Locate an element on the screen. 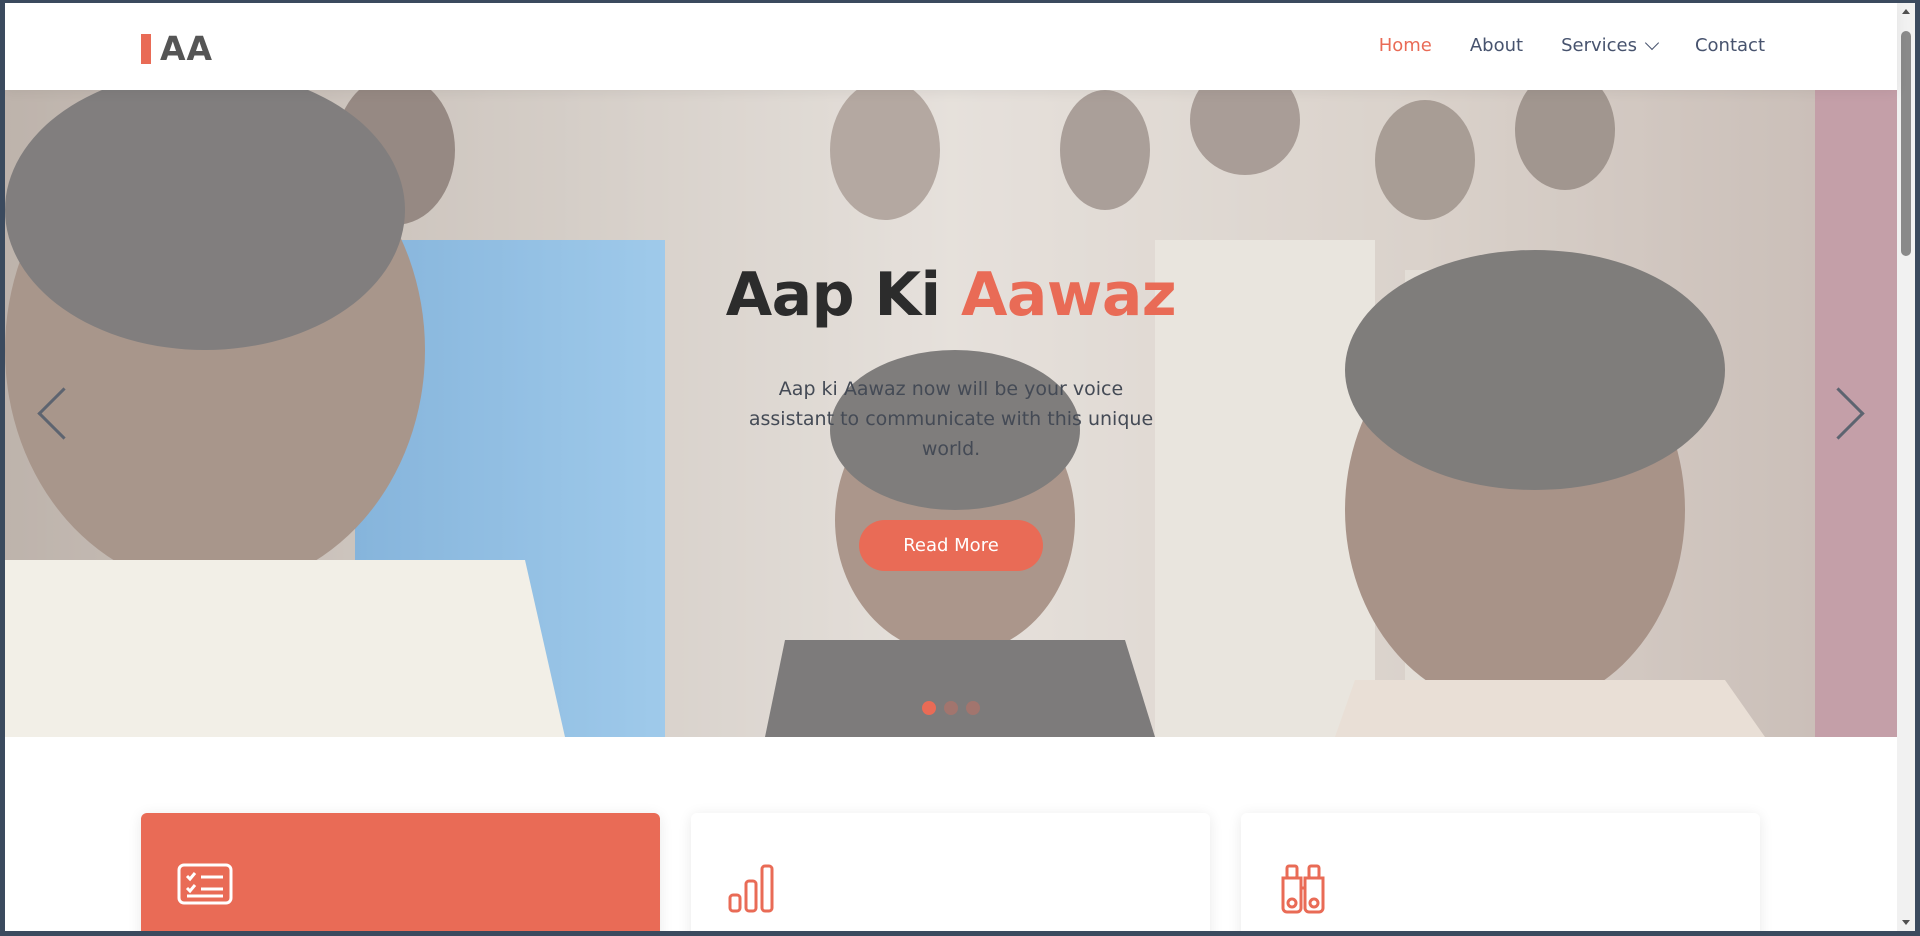 The image size is (1920, 936). page-scrollbar is located at coordinates (1906, 467).